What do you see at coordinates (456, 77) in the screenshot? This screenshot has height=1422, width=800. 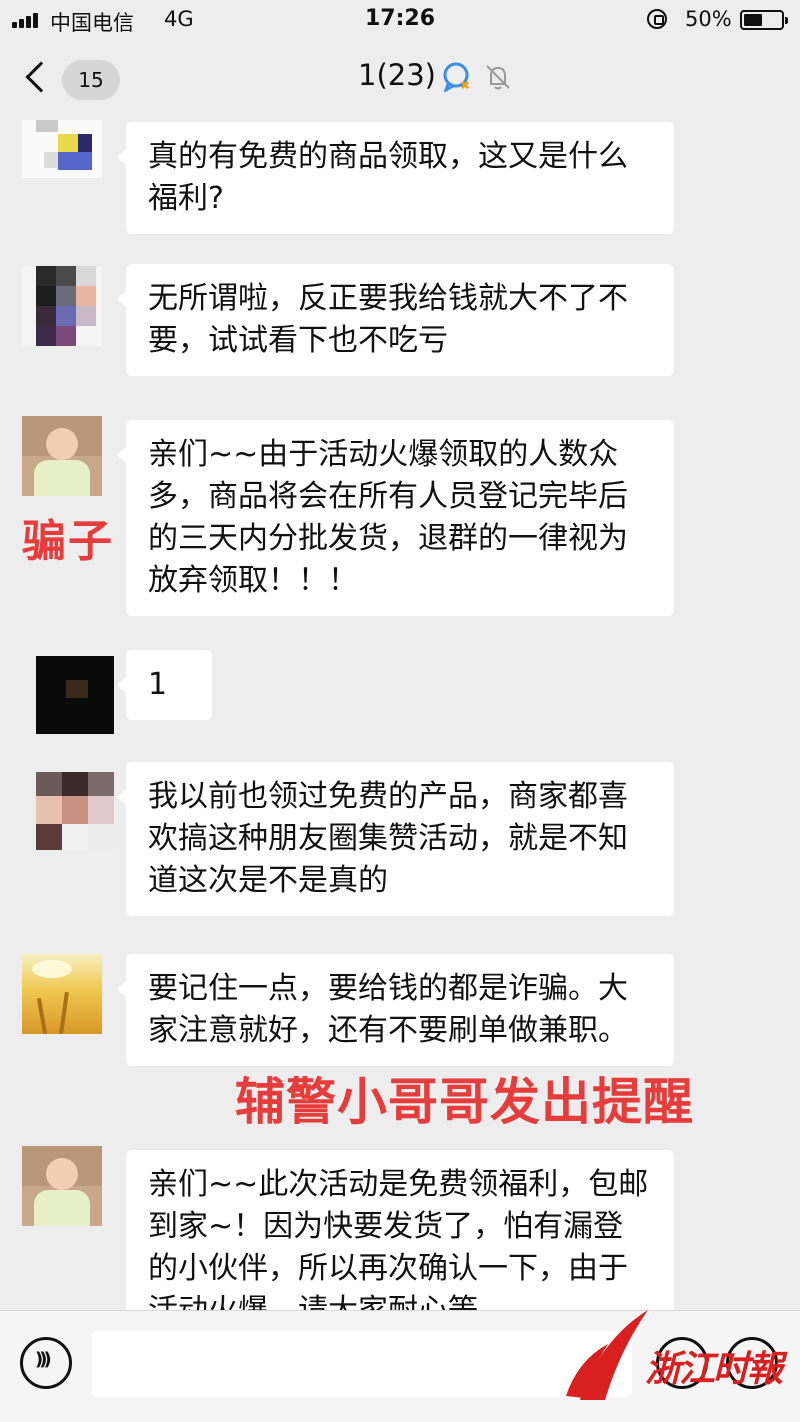 I see `group-chat-icon` at bounding box center [456, 77].